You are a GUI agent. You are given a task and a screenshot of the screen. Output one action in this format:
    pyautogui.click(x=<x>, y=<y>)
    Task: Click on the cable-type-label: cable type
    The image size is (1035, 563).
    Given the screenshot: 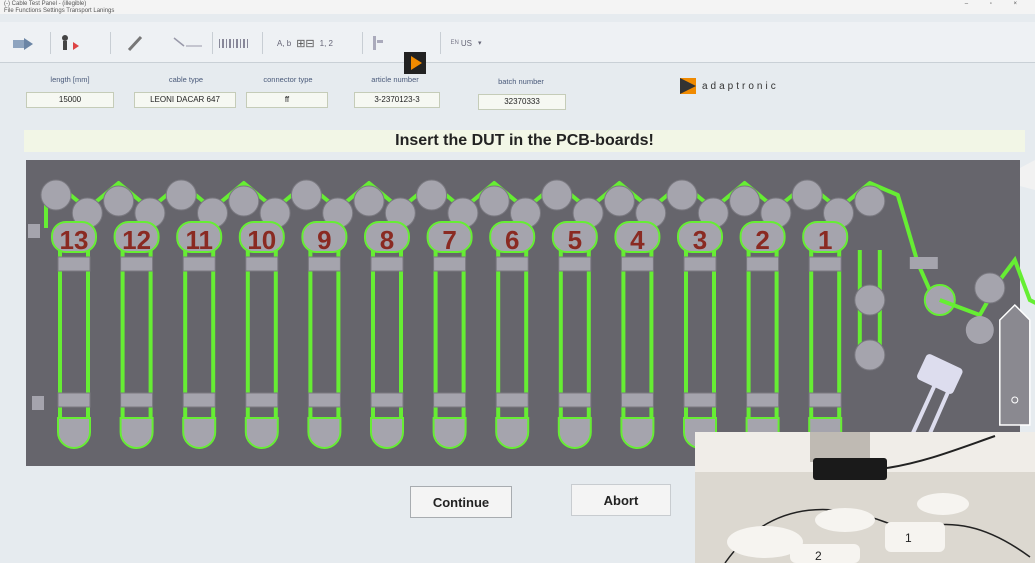 What is the action you would take?
    pyautogui.click(x=186, y=79)
    